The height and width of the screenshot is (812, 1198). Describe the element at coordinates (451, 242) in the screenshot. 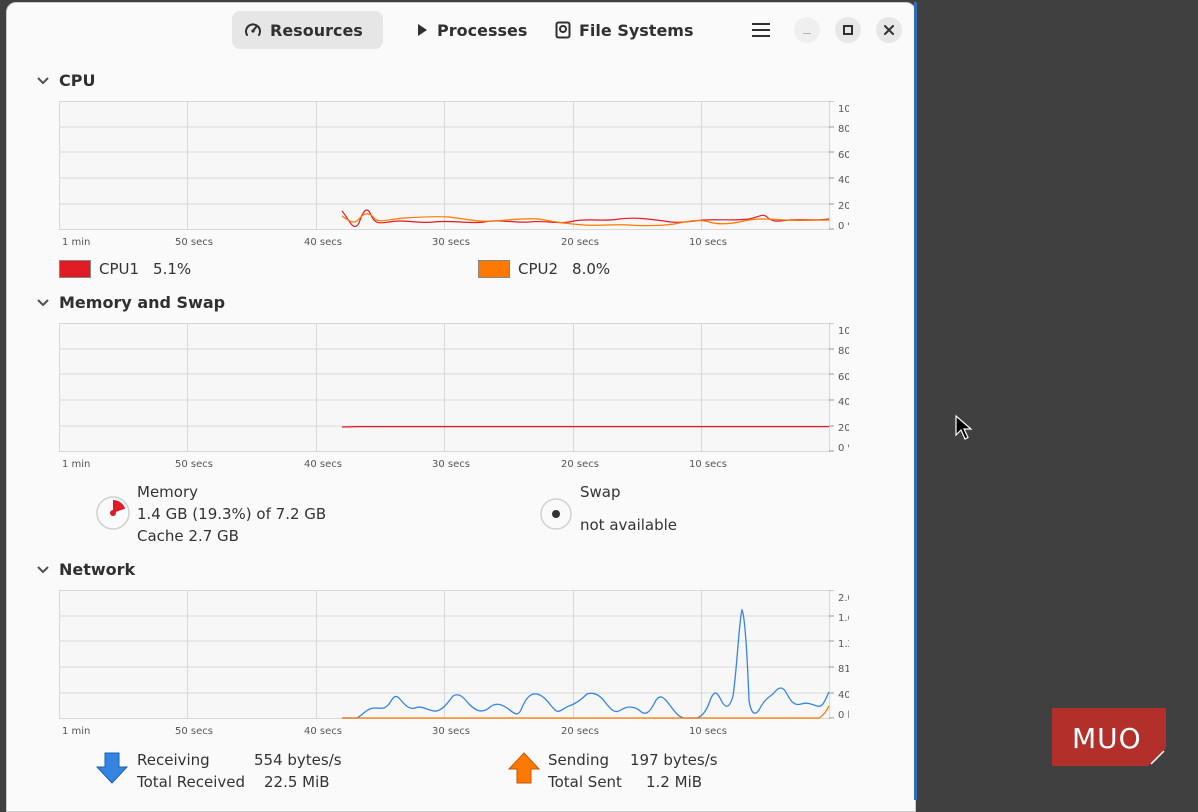

I see `cpu-x-label: 30 secs` at that location.